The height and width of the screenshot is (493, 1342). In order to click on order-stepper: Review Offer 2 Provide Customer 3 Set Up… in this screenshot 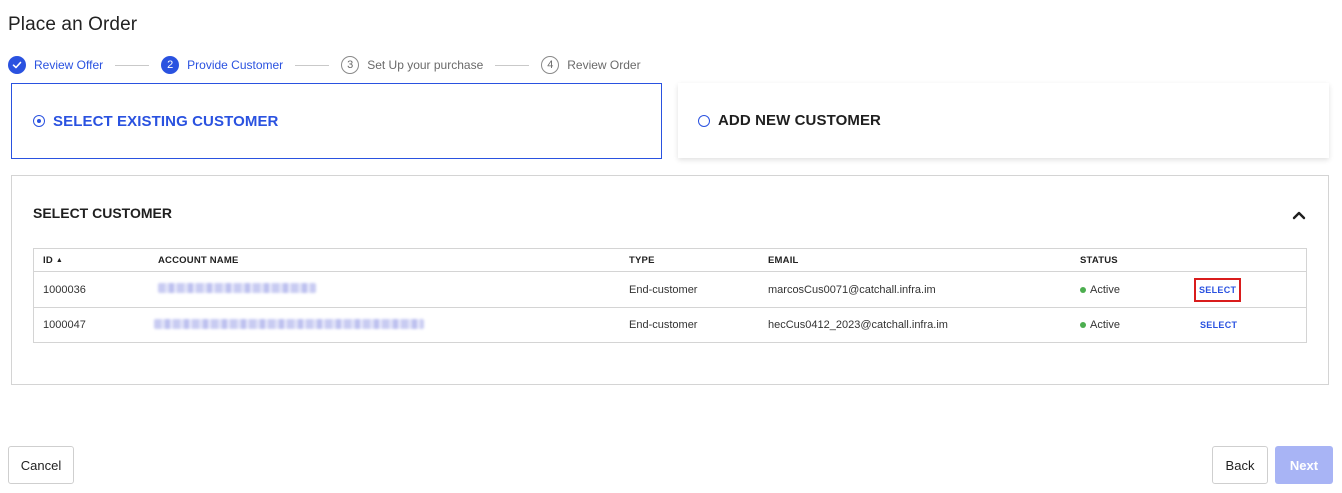, I will do `click(324, 65)`.